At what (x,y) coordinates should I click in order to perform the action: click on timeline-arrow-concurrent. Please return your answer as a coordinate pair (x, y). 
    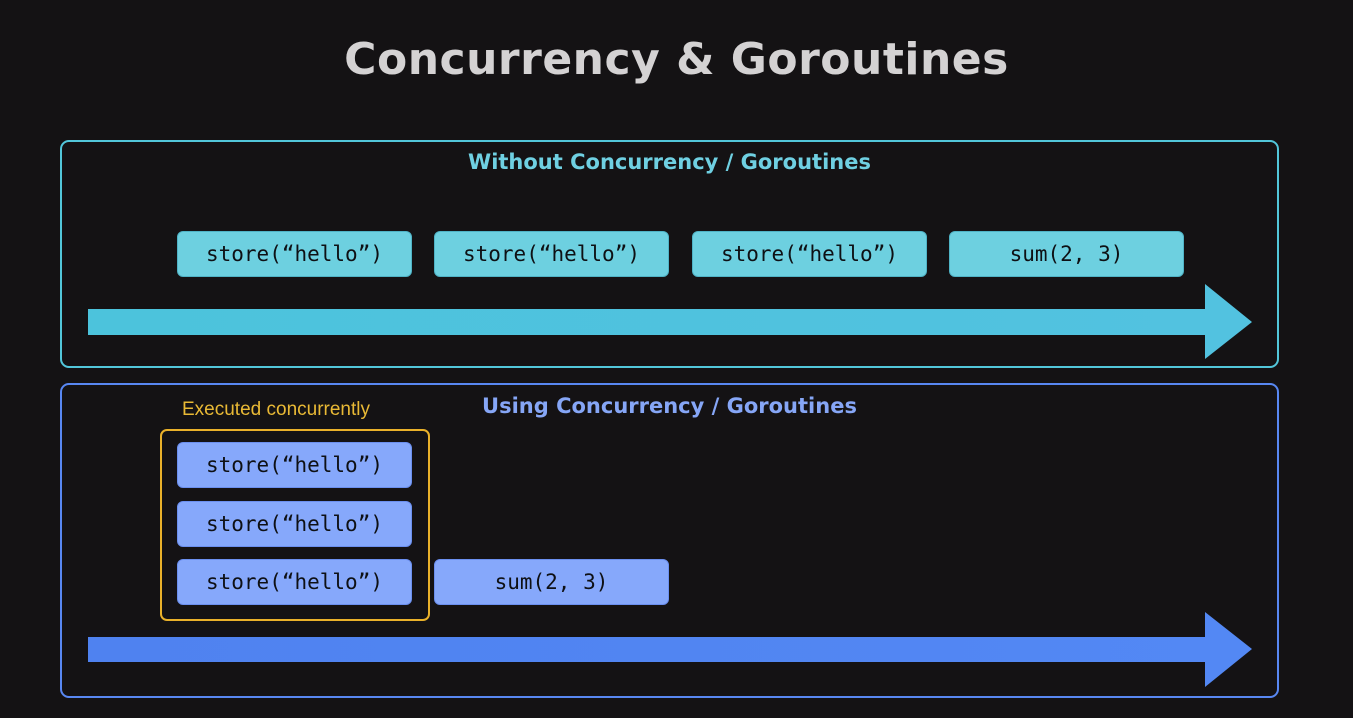
    Looking at the image, I should click on (670, 649).